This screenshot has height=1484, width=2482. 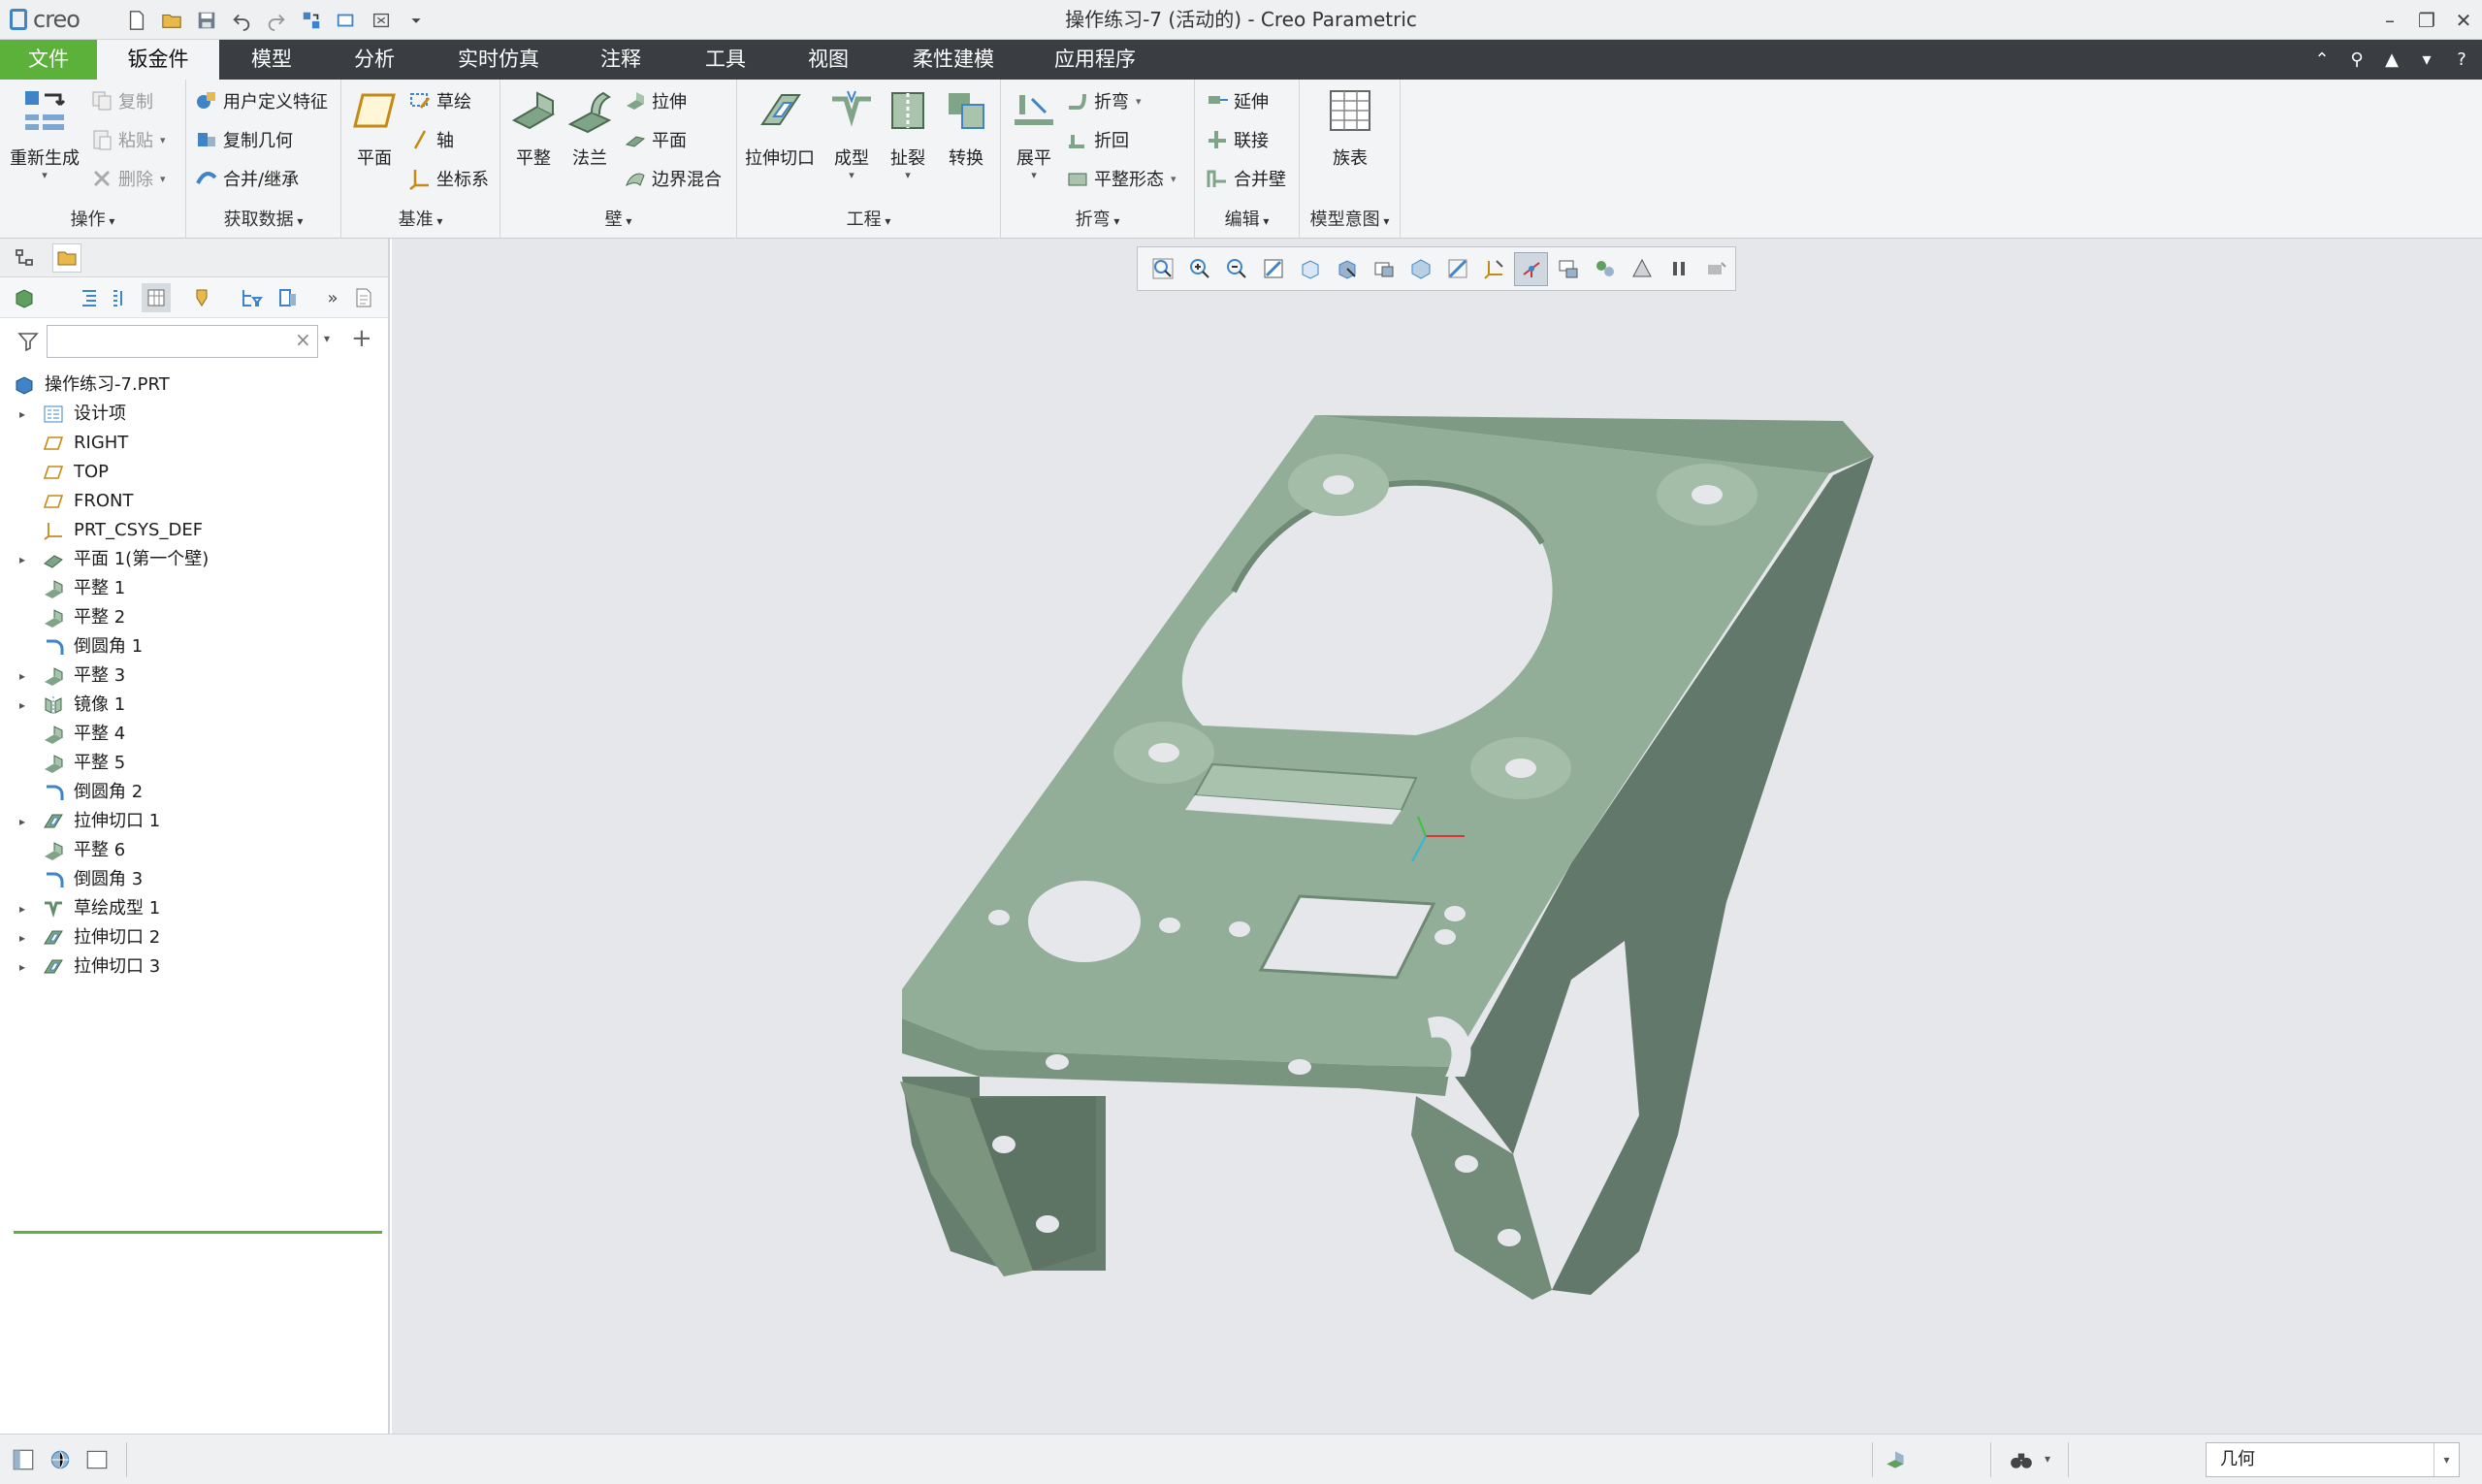 I want to click on delete-button: 删除 ▾, so click(x=127, y=178).